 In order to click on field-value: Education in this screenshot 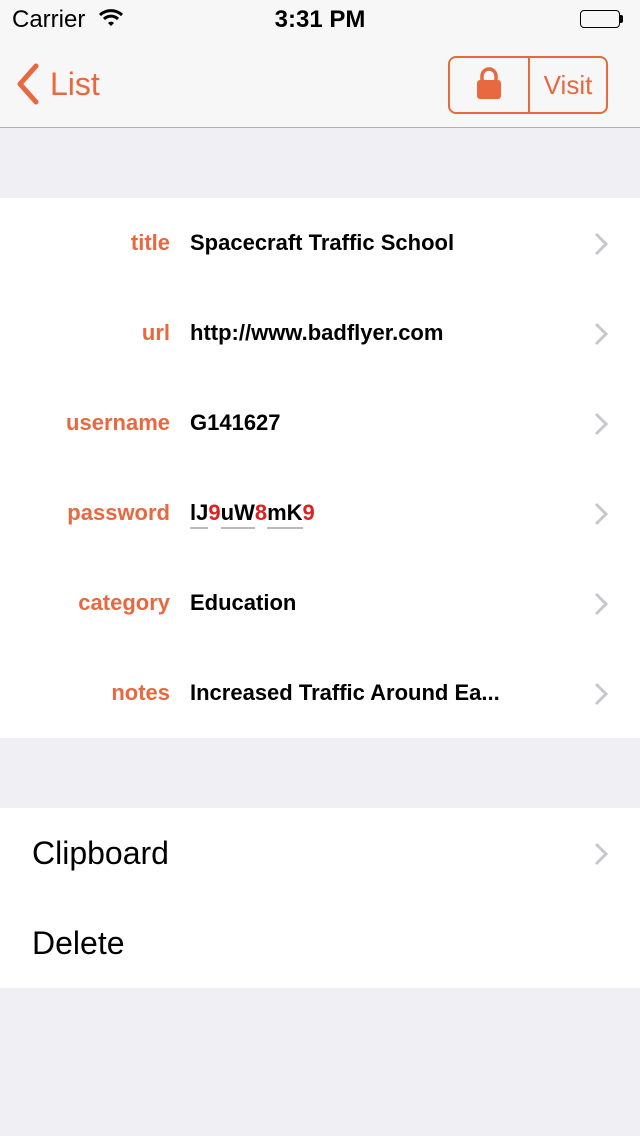, I will do `click(243, 602)`.